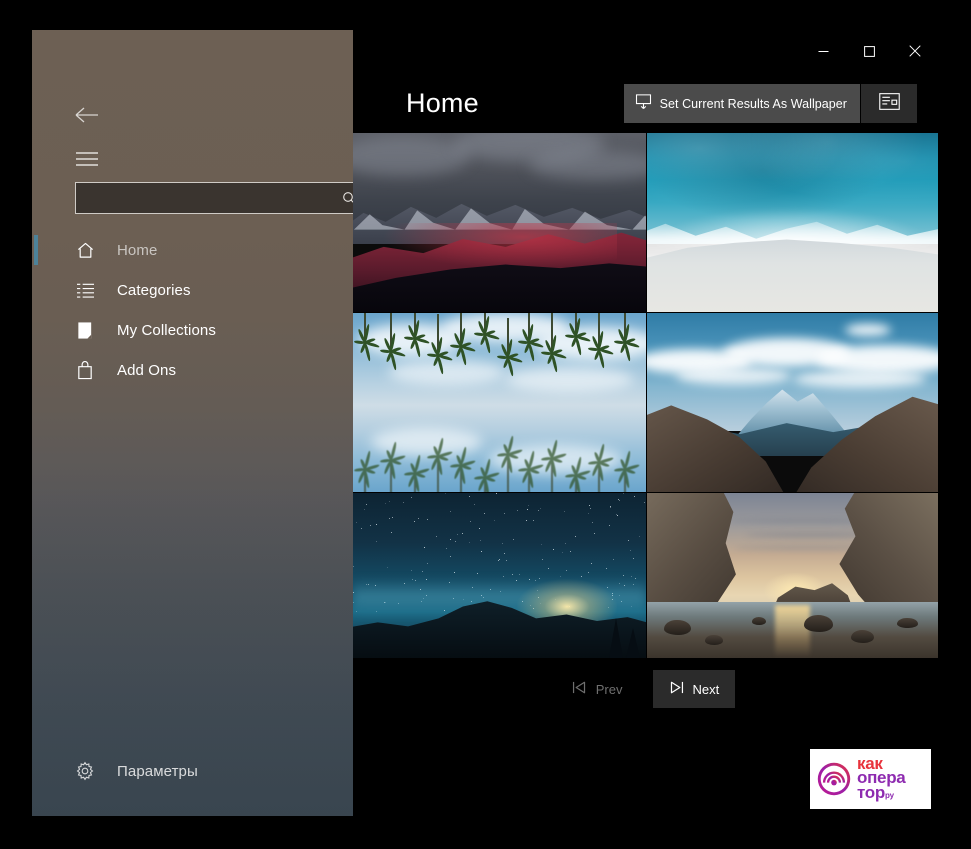  I want to click on monitor-upload-icon, so click(643, 104).